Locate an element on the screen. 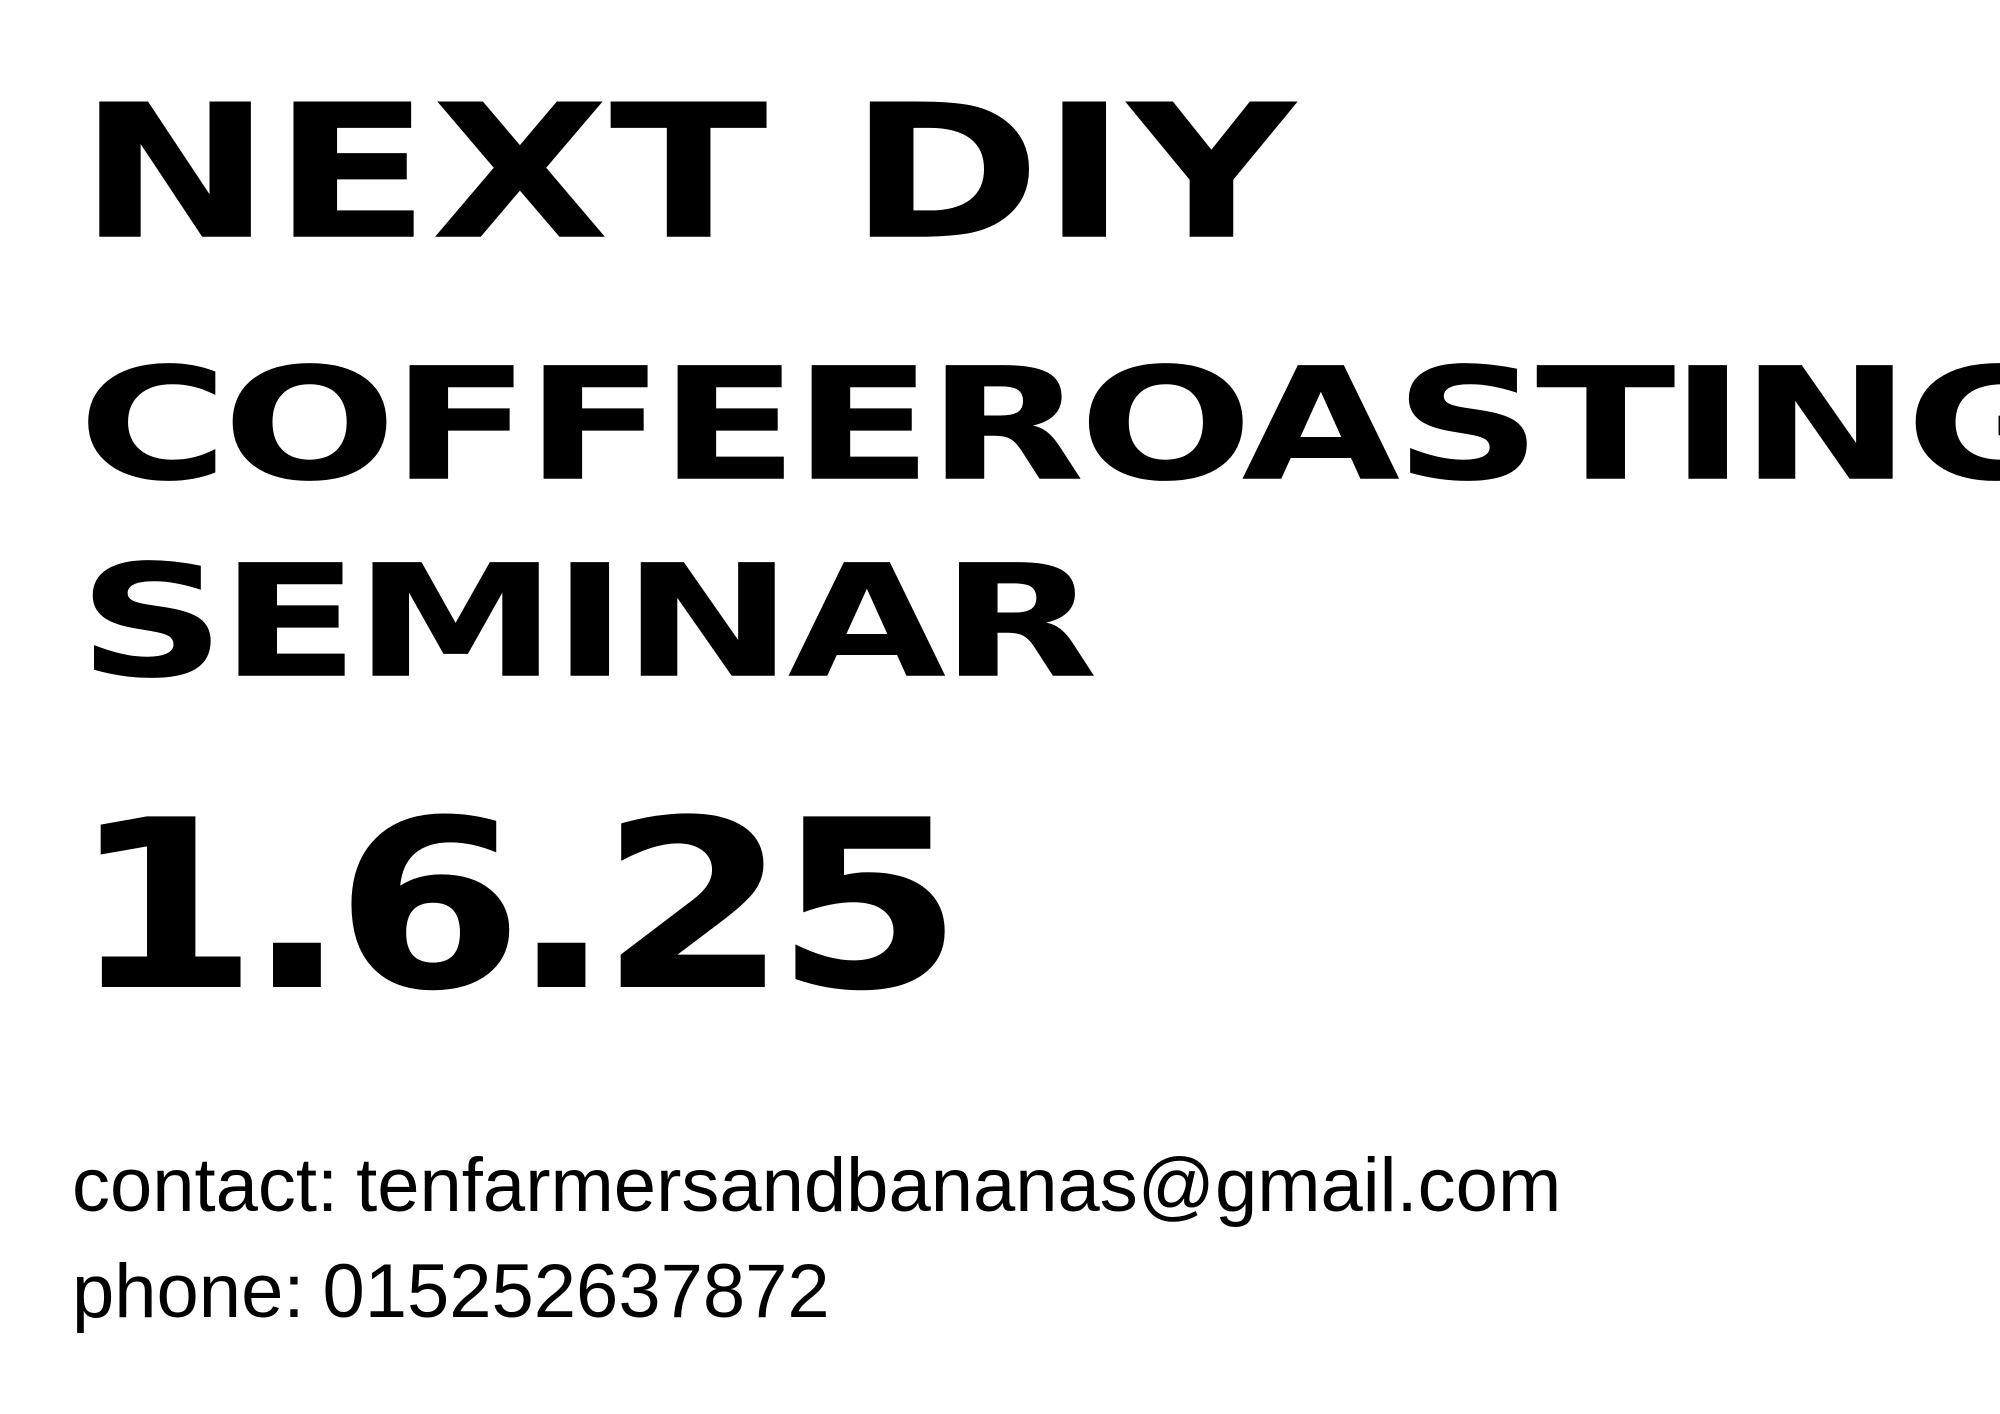 Image resolution: width=2000 pixels, height=1414 pixels. phone-label: phone: is located at coordinates (188, 1291).